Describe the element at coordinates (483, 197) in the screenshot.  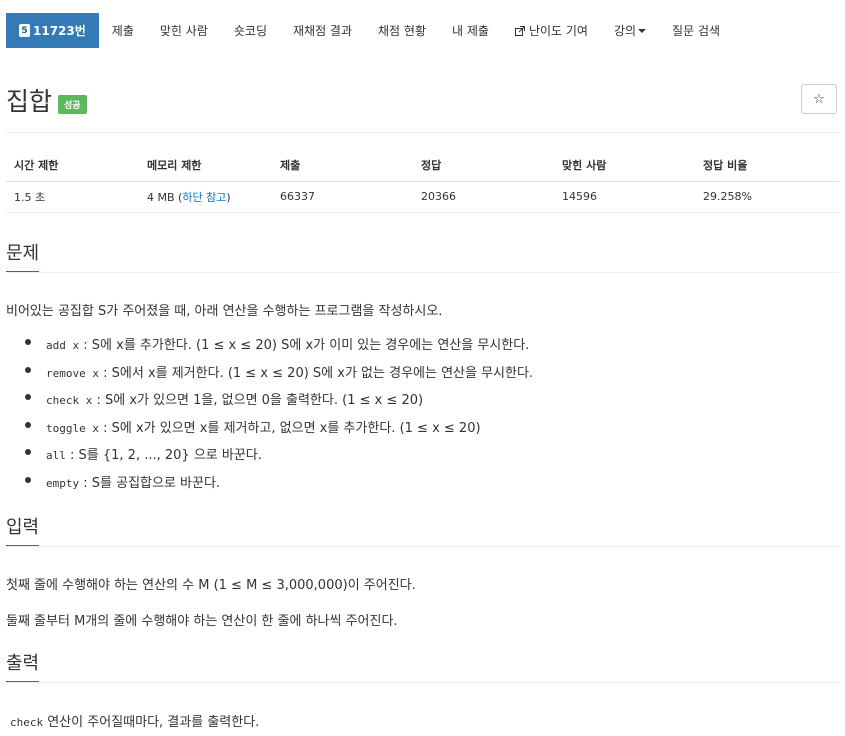
I see `correct-value: 20366` at that location.